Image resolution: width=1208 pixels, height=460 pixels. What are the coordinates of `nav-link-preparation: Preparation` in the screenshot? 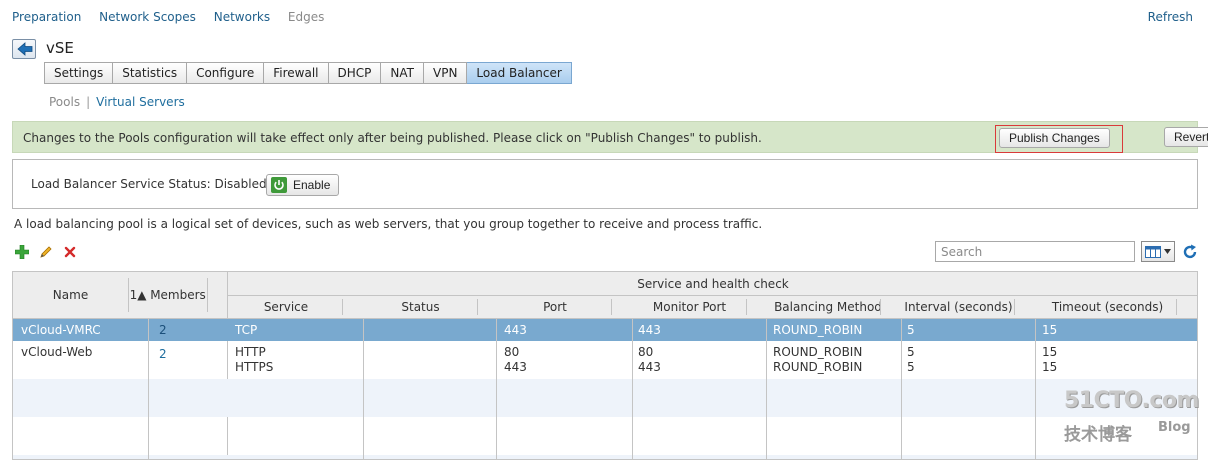 It's located at (46, 17).